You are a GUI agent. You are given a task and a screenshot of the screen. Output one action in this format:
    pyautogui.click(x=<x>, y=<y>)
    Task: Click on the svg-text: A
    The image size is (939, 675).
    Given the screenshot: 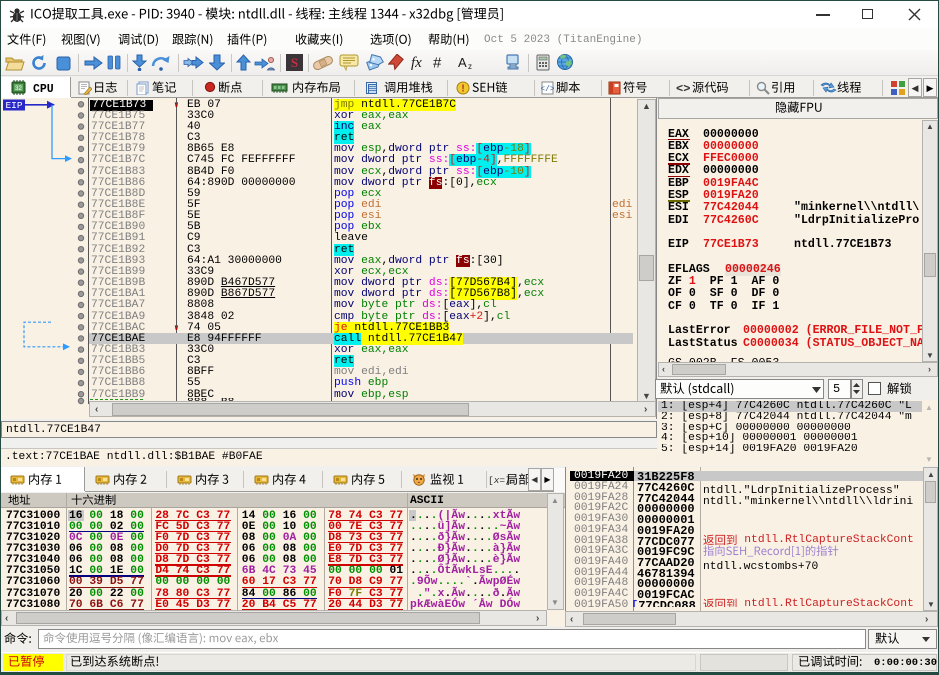 What is the action you would take?
    pyautogui.click(x=462, y=62)
    